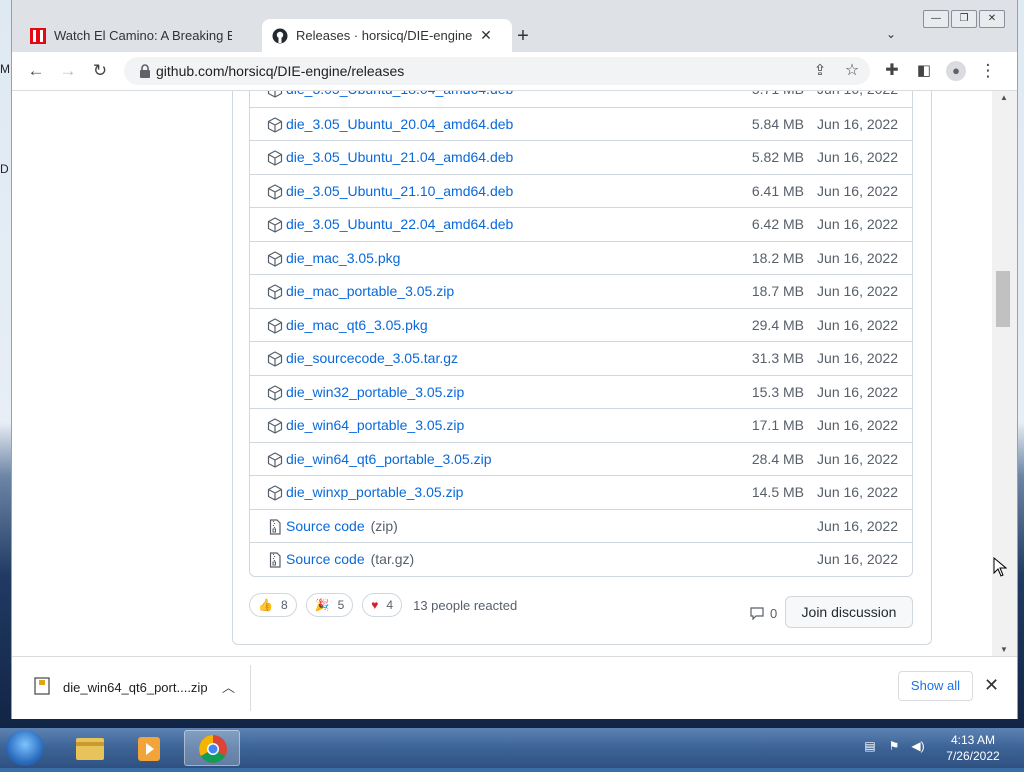 The width and height of the screenshot is (1024, 772). I want to click on asset-link: die_3.05_Ubuntu_18.04_amd64.deb, so click(399, 94).